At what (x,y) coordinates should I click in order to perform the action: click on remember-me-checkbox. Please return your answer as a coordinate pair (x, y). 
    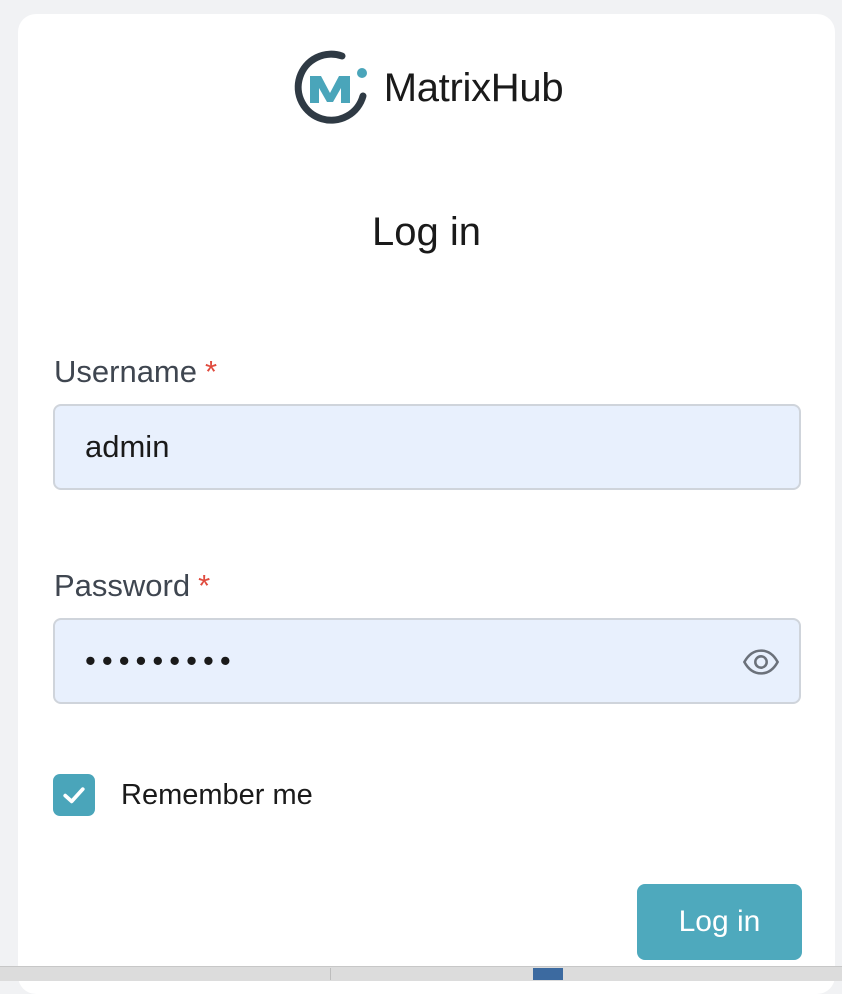
    Looking at the image, I should click on (74, 795).